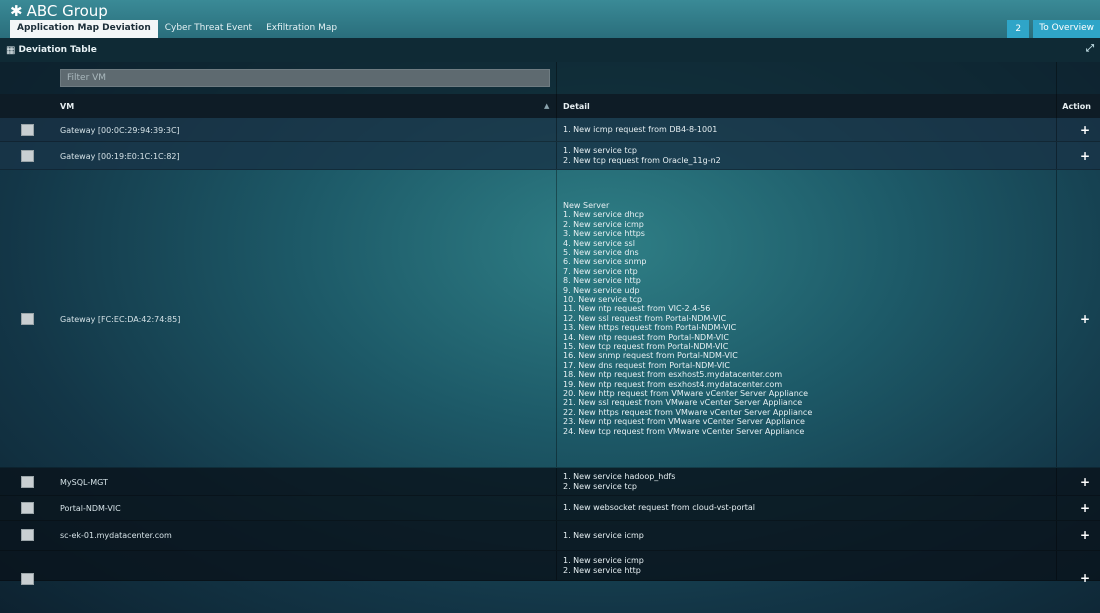 The width and height of the screenshot is (1100, 613). I want to click on detail-line: 8. New service http, so click(602, 281).